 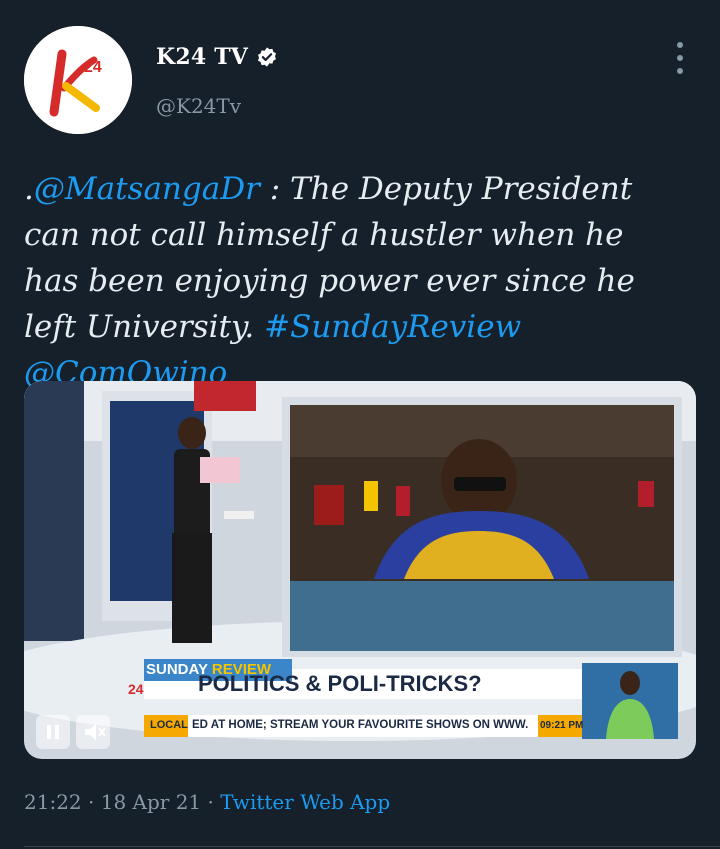 What do you see at coordinates (202, 57) in the screenshot?
I see `author-display-name: K24 TV` at bounding box center [202, 57].